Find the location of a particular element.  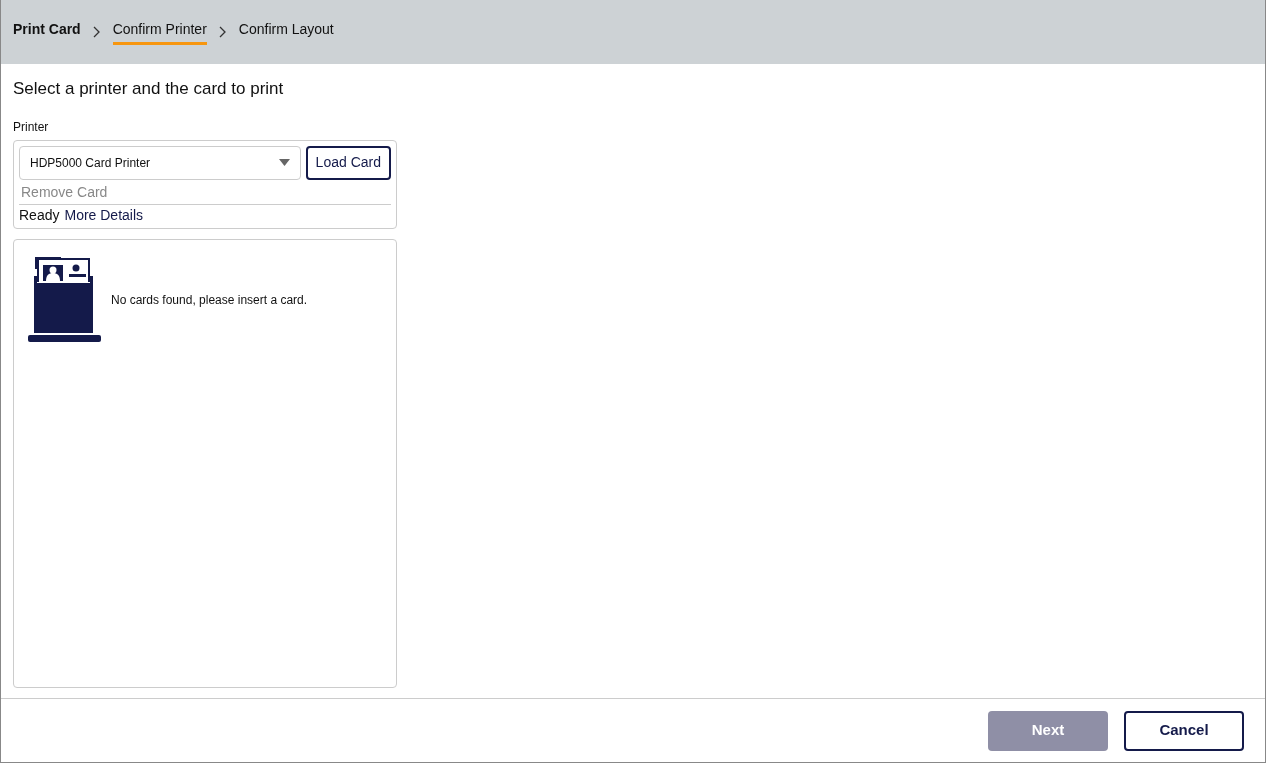

dropdown-caret-icon is located at coordinates (284, 162).